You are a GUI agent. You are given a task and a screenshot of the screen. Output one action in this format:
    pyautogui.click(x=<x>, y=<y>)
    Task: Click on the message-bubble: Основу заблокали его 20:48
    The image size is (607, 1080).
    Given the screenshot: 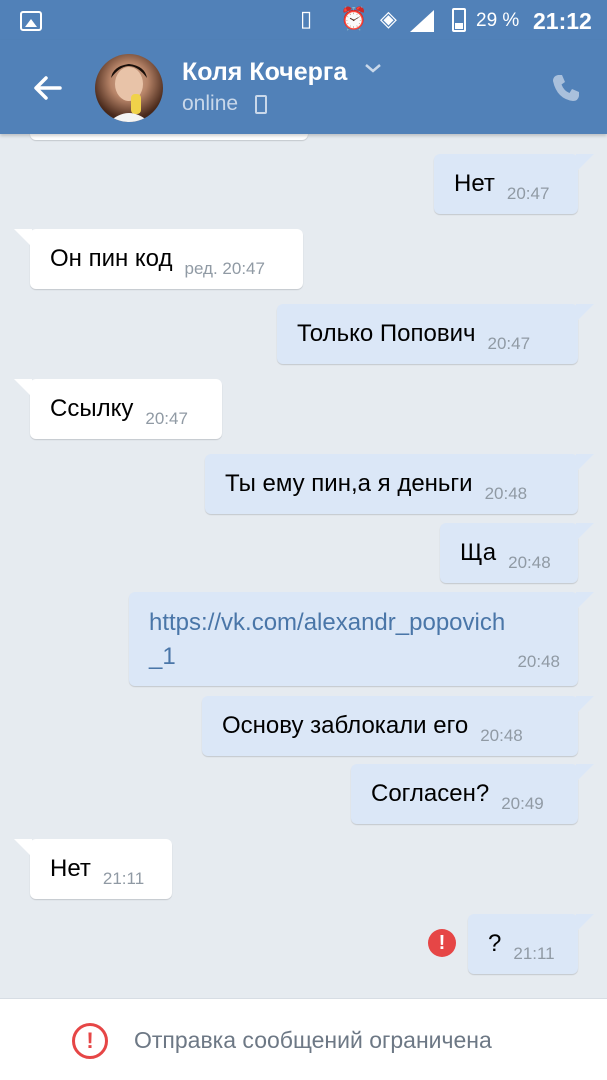 What is the action you would take?
    pyautogui.click(x=398, y=726)
    